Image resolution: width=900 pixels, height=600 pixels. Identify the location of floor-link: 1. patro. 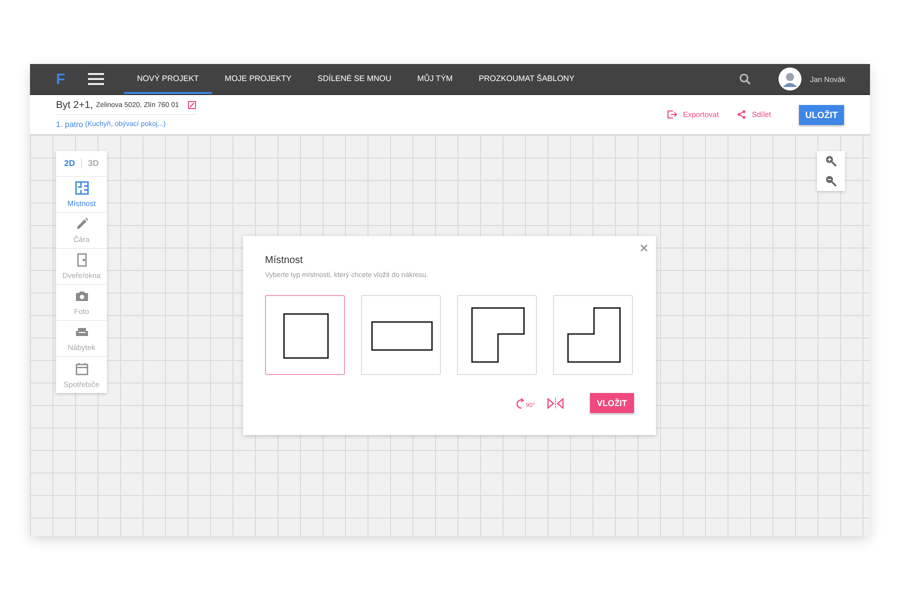
(70, 125).